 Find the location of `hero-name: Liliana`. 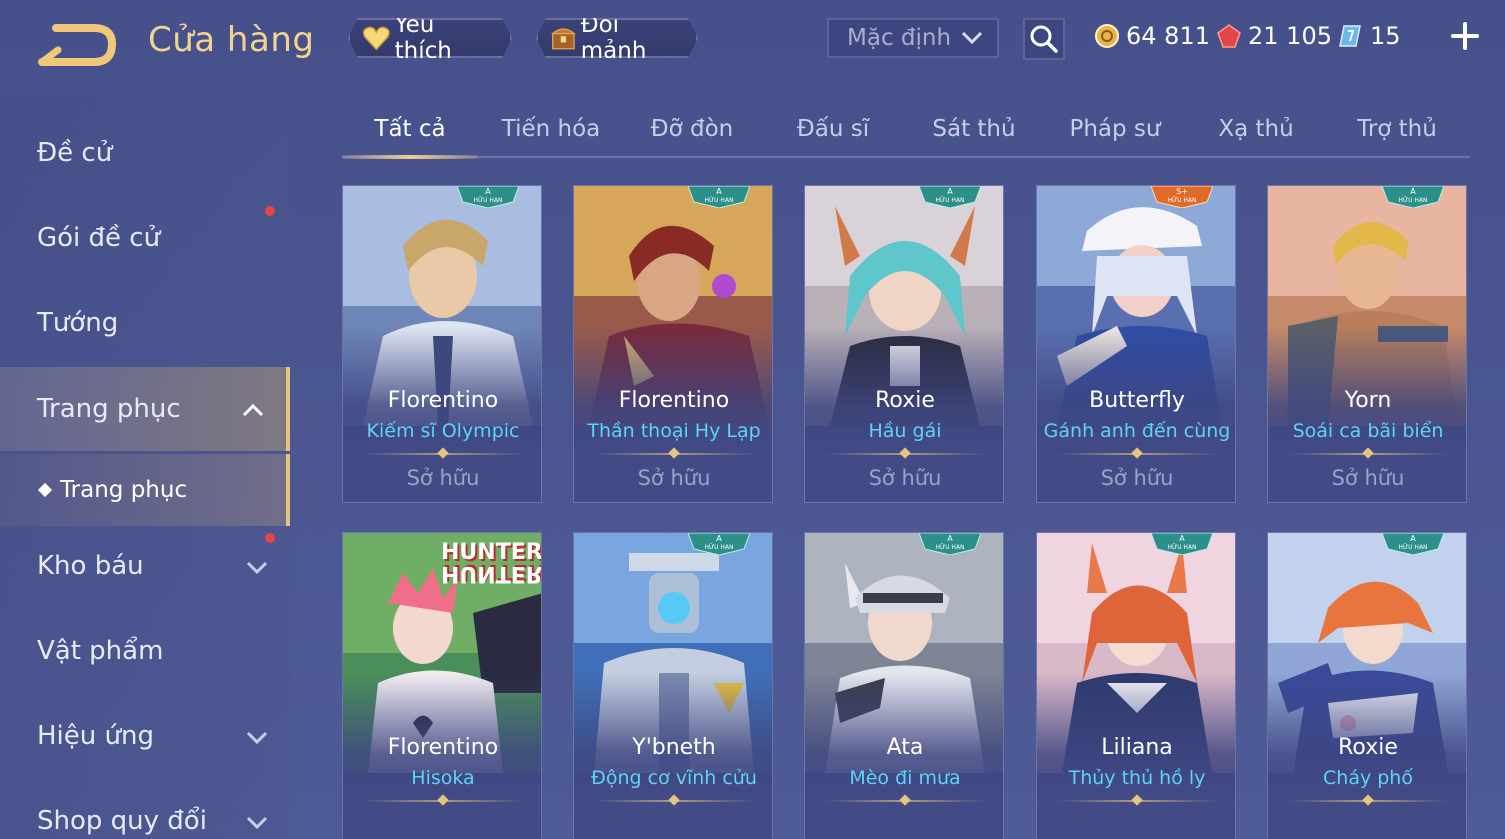

hero-name: Liliana is located at coordinates (1137, 747).